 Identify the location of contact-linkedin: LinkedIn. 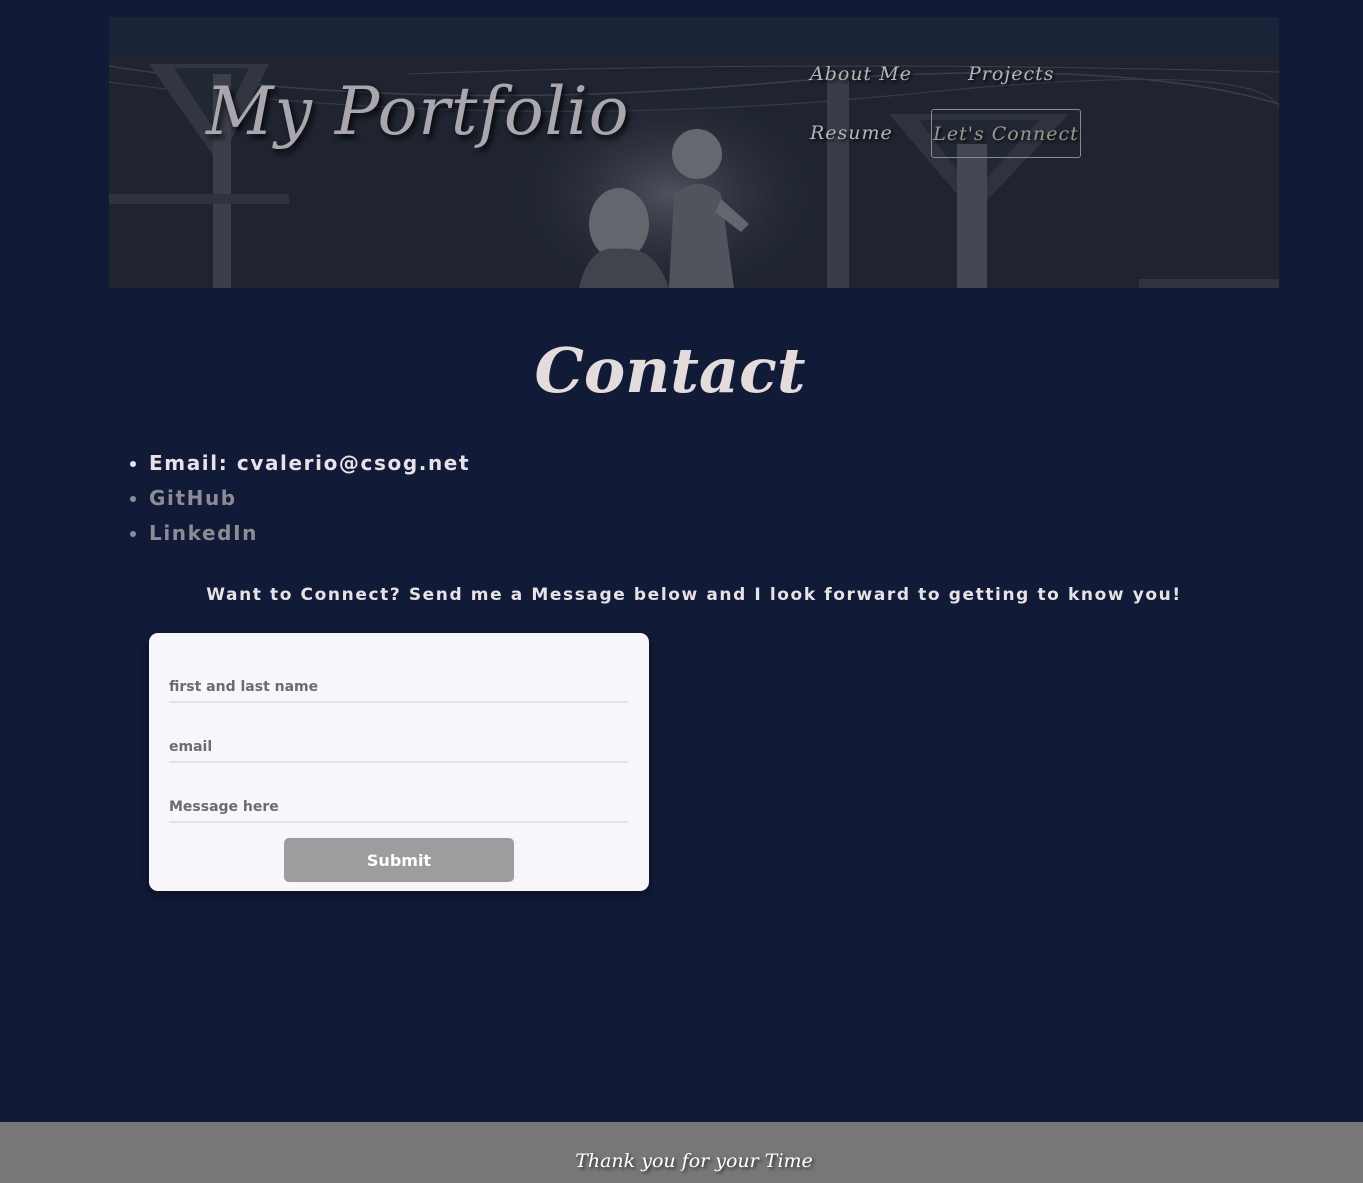
(309, 533).